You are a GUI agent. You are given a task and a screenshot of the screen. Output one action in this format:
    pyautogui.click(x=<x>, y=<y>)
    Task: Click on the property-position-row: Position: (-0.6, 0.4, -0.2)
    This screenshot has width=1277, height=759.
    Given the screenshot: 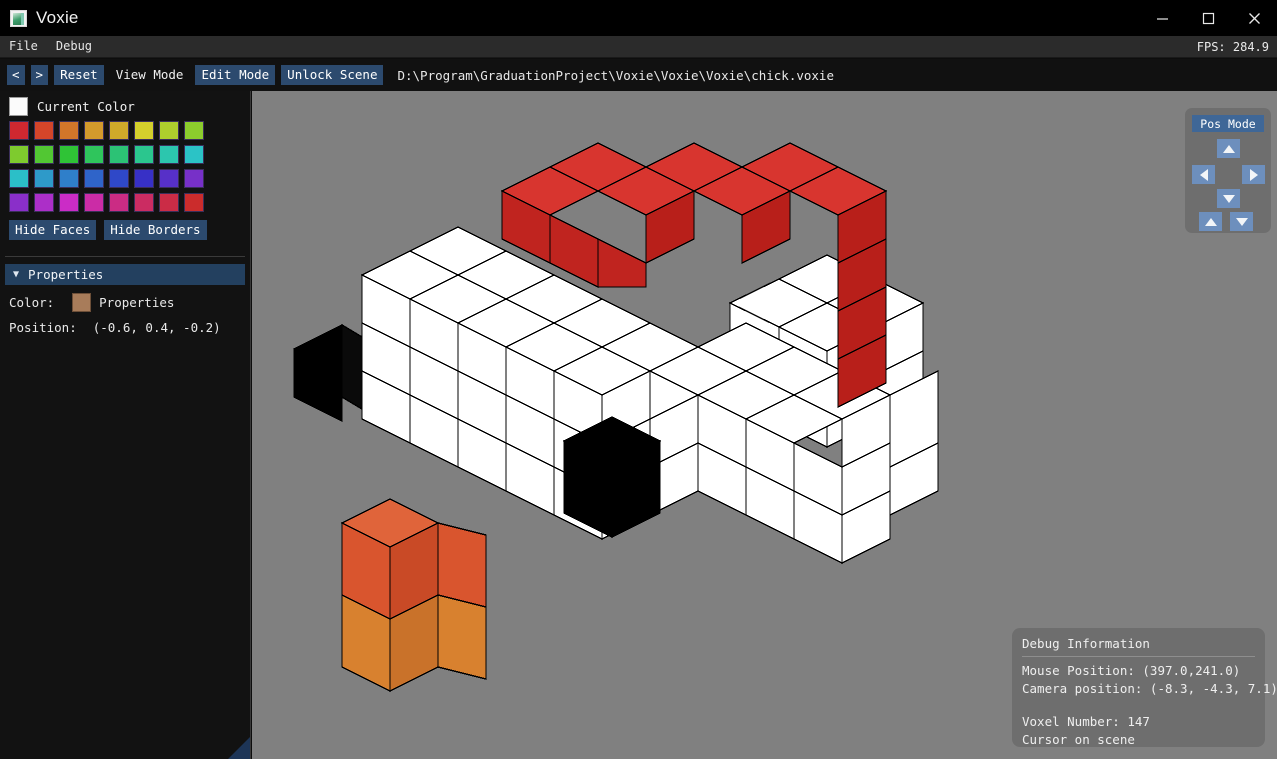 What is the action you would take?
    pyautogui.click(x=125, y=323)
    